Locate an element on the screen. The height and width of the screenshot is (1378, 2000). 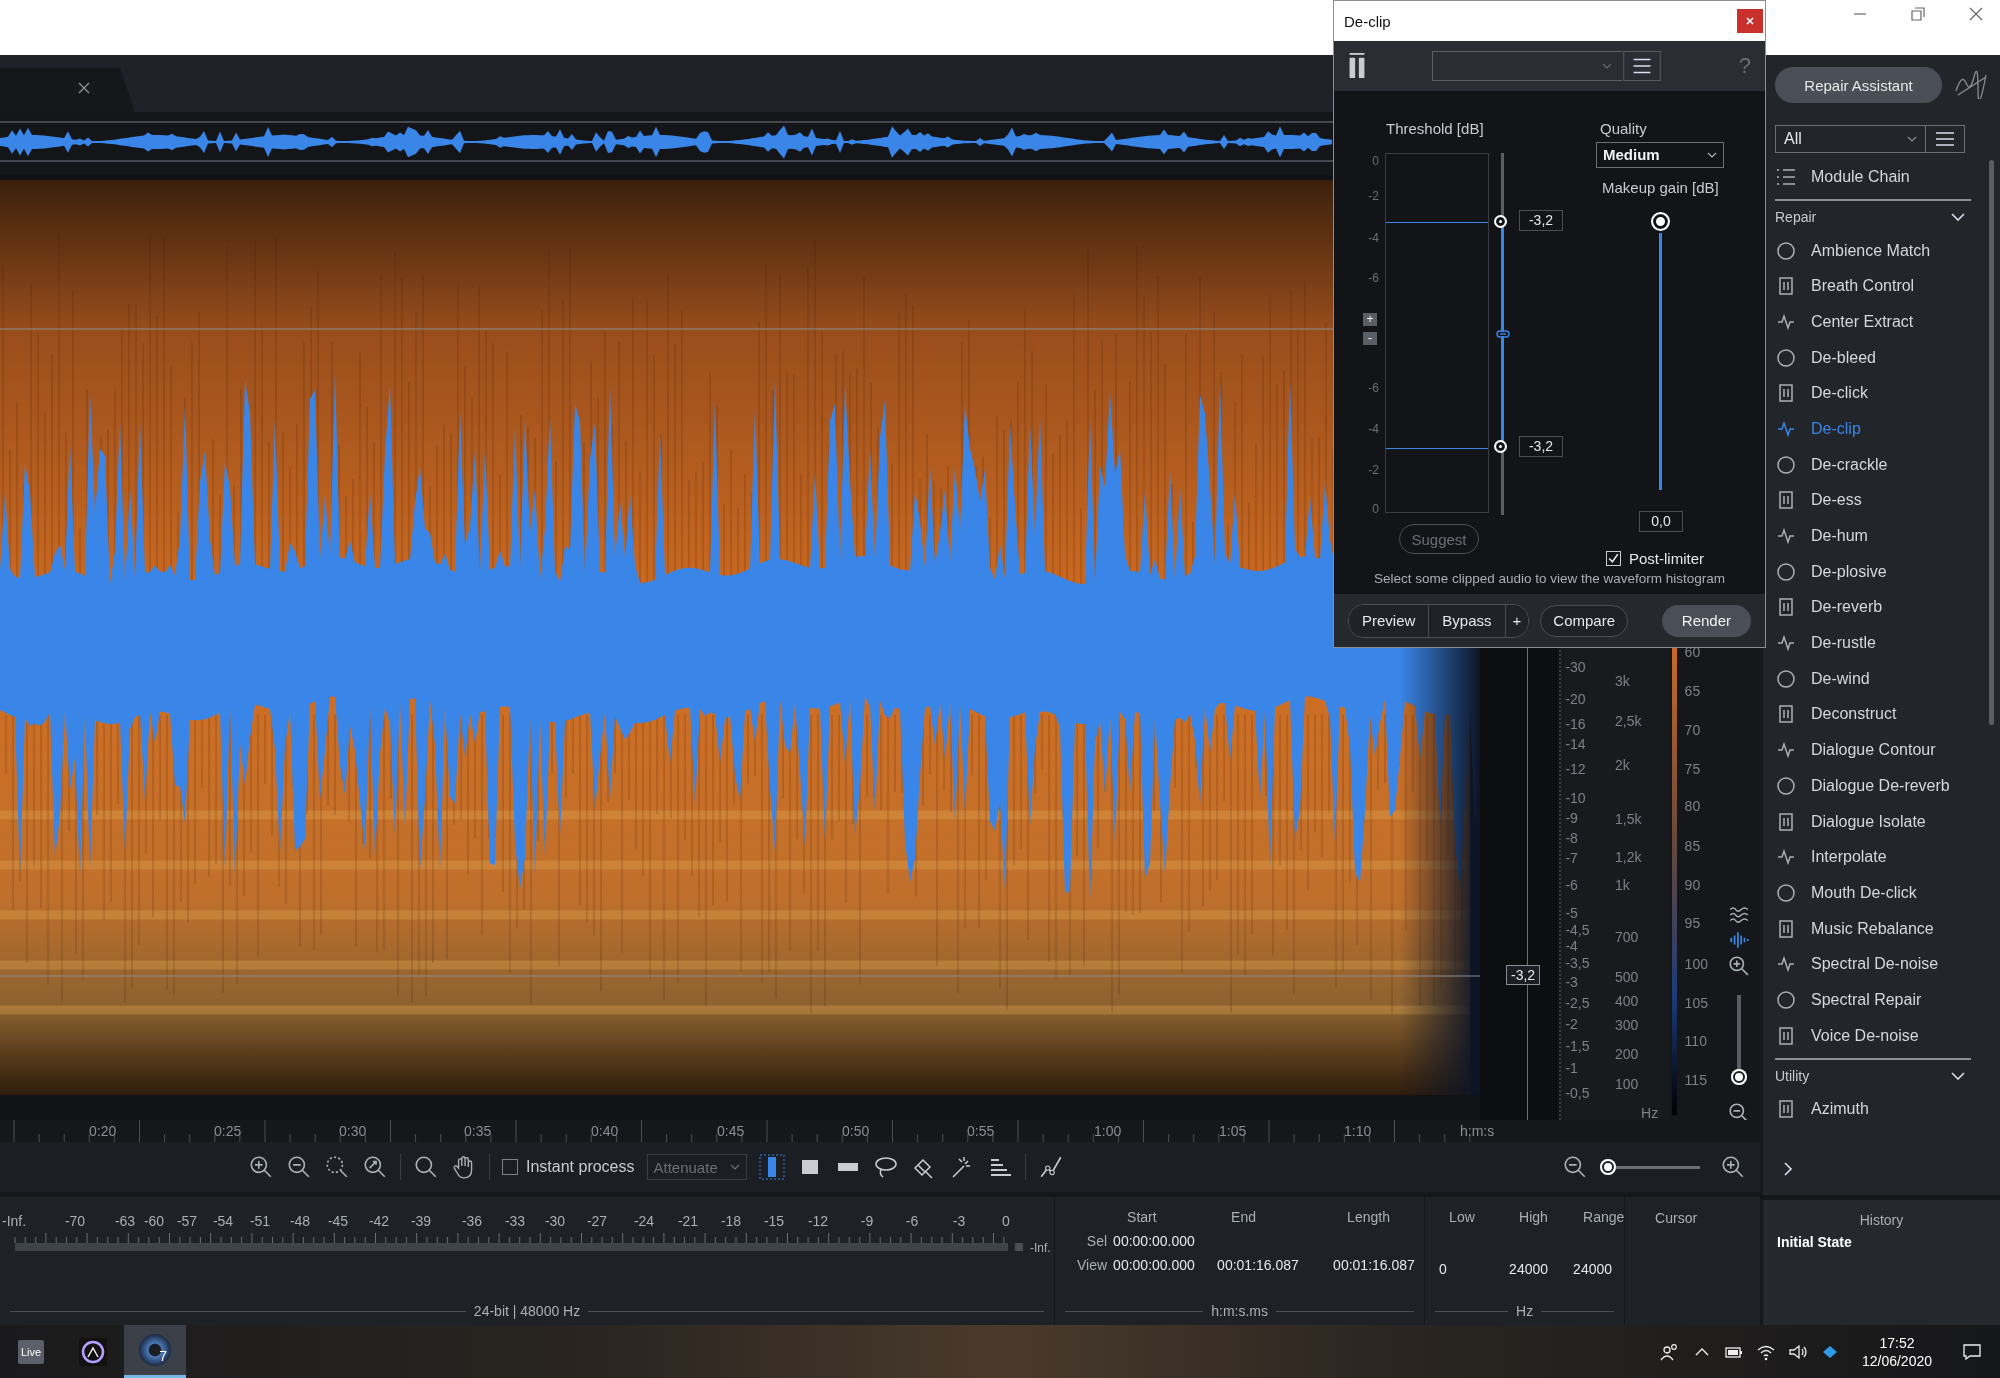
module-item: Azimuth is located at coordinates (1873, 1109).